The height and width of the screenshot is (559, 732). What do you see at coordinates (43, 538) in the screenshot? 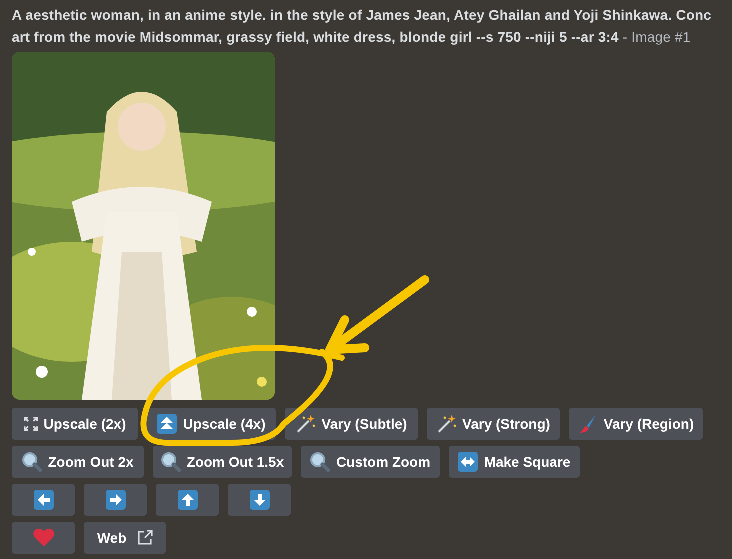
I see `heart-icon` at bounding box center [43, 538].